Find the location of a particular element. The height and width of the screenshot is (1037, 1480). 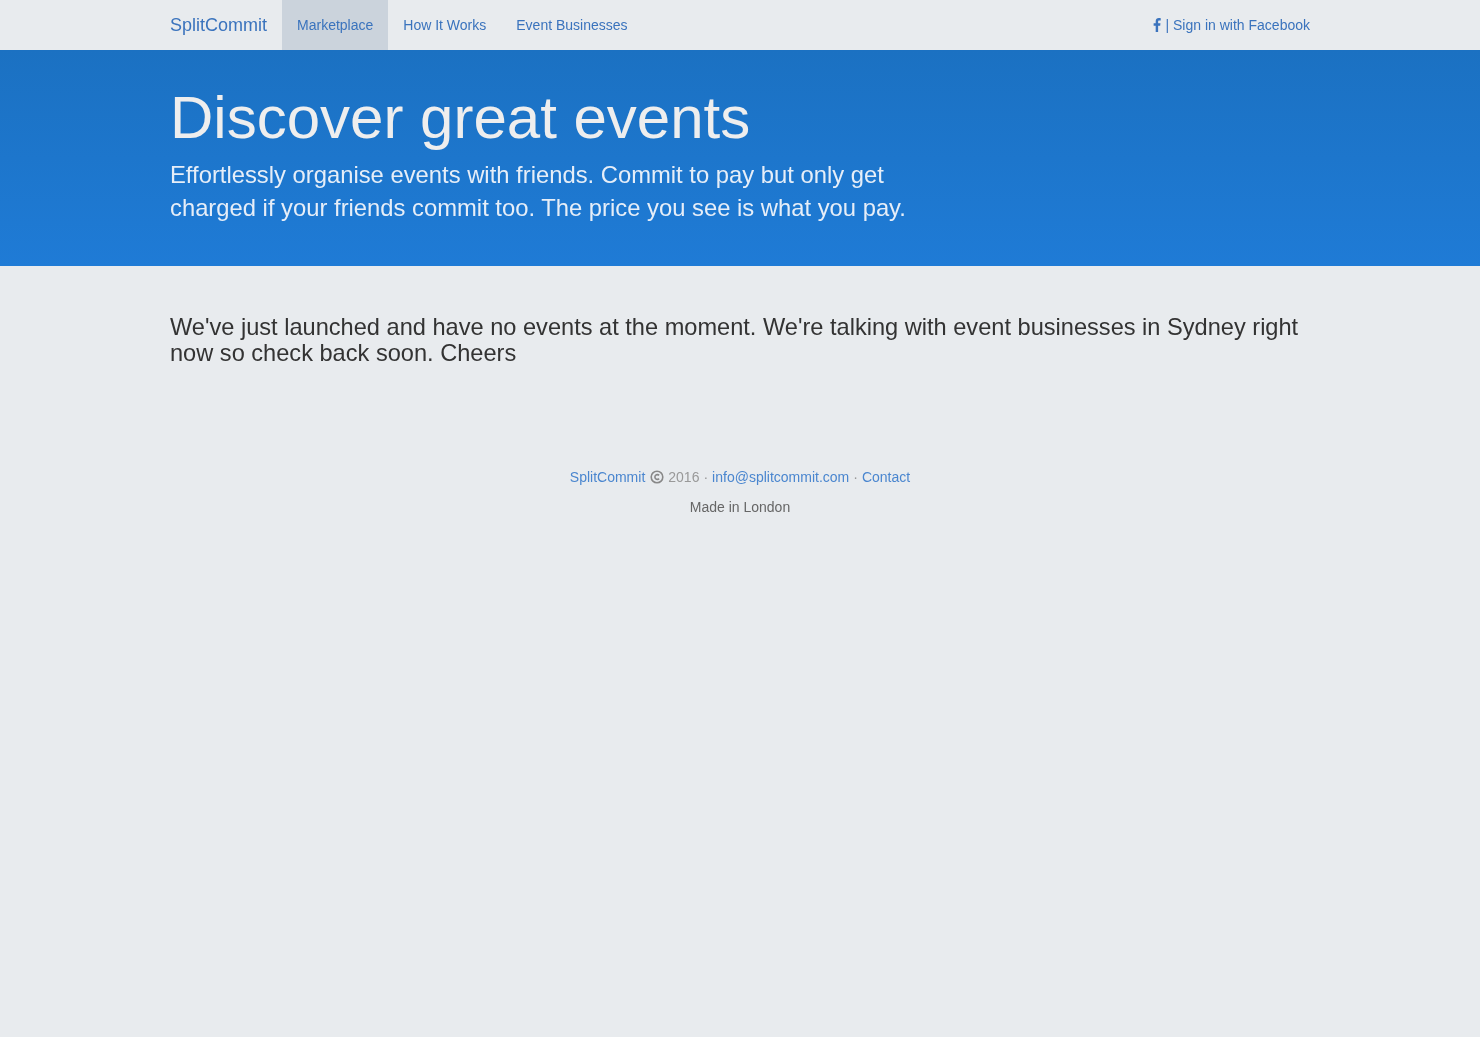

nav-tab: Event Businesses is located at coordinates (572, 25).